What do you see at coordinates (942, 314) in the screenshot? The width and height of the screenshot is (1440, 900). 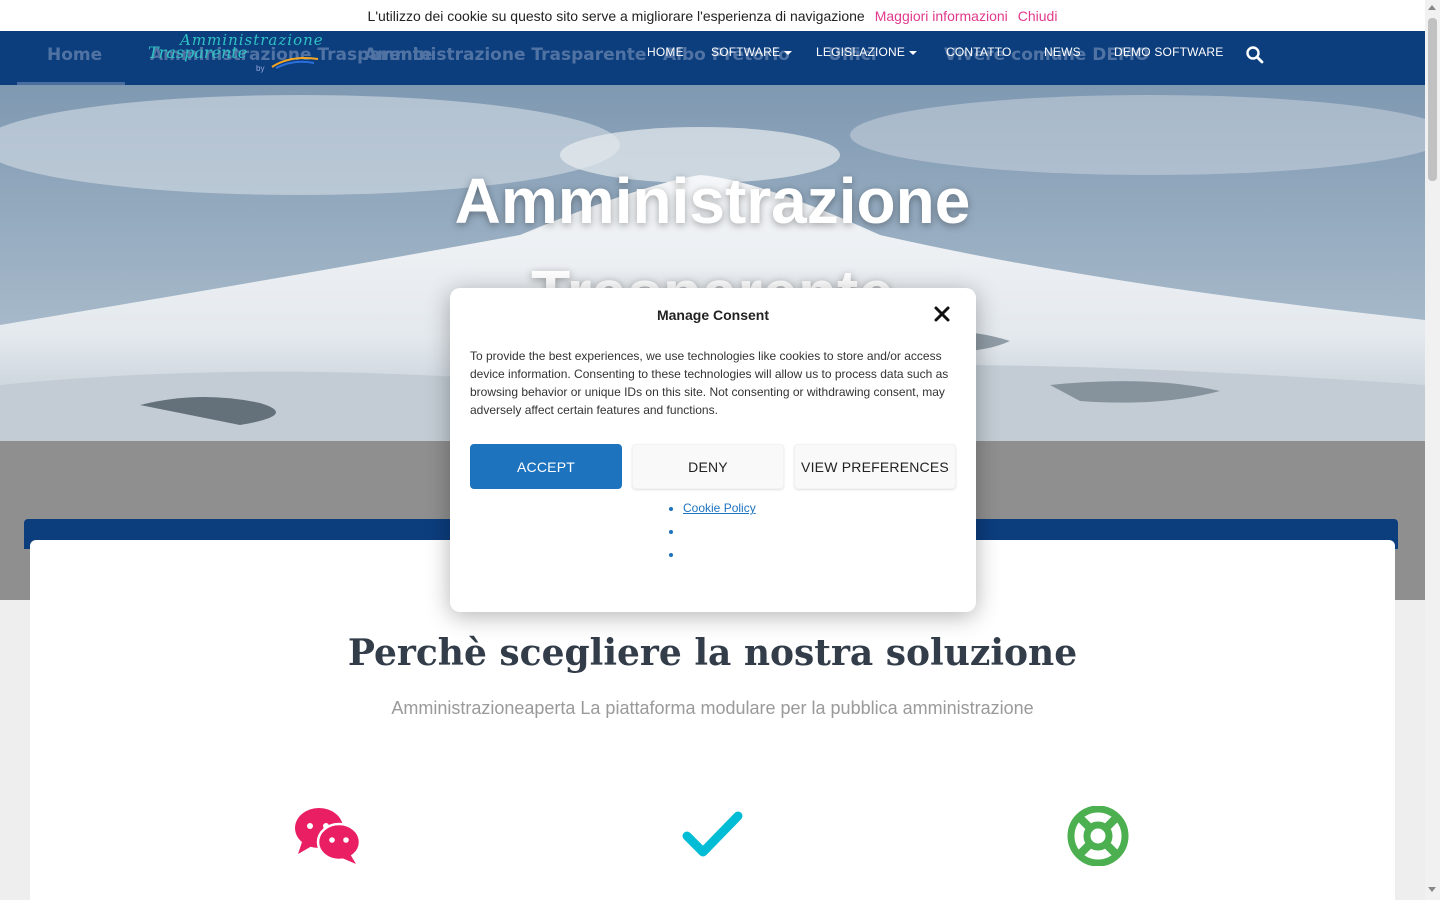 I see `close-icon` at bounding box center [942, 314].